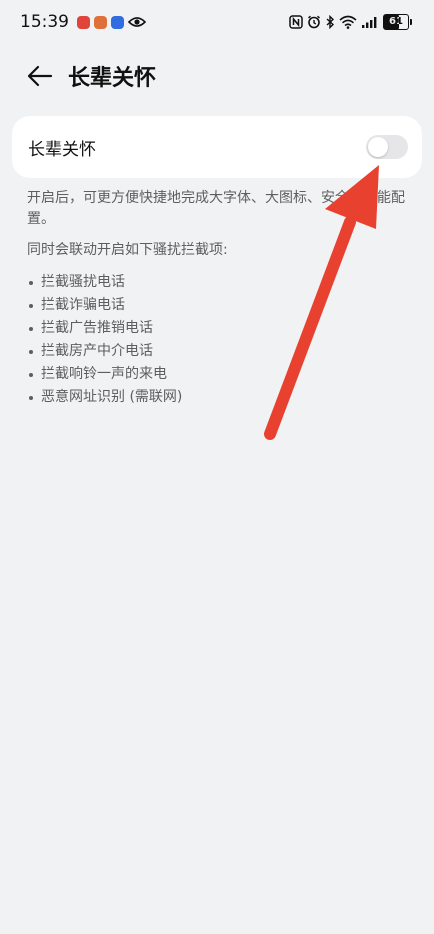  What do you see at coordinates (97, 328) in the screenshot?
I see `list-item-text: 拦截广告推销电话` at bounding box center [97, 328].